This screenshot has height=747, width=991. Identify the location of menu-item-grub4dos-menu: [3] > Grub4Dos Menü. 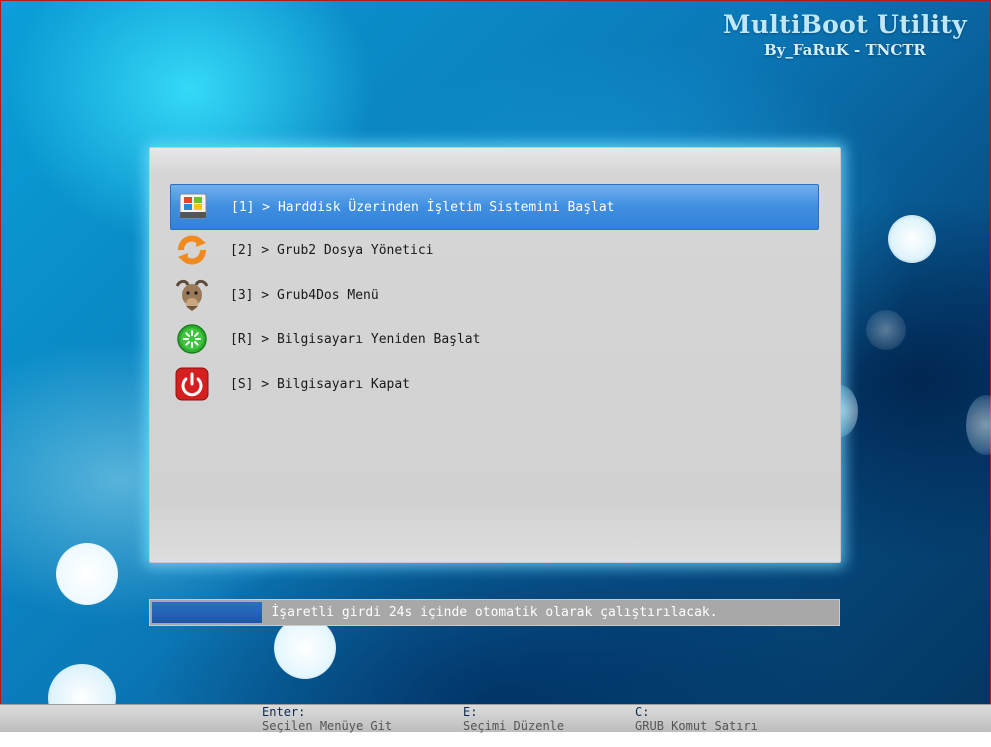
(493, 295).